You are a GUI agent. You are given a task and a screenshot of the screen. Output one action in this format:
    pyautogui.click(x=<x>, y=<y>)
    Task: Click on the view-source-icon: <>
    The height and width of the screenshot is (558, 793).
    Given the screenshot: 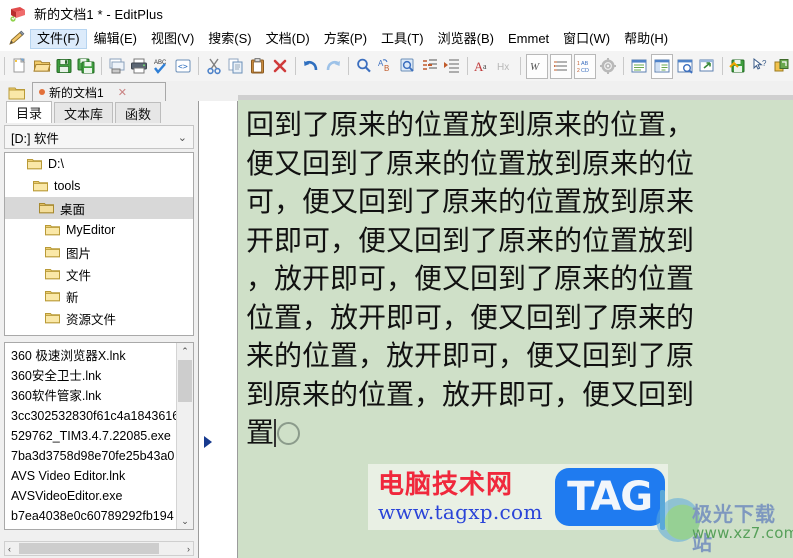 What is the action you would take?
    pyautogui.click(x=183, y=66)
    